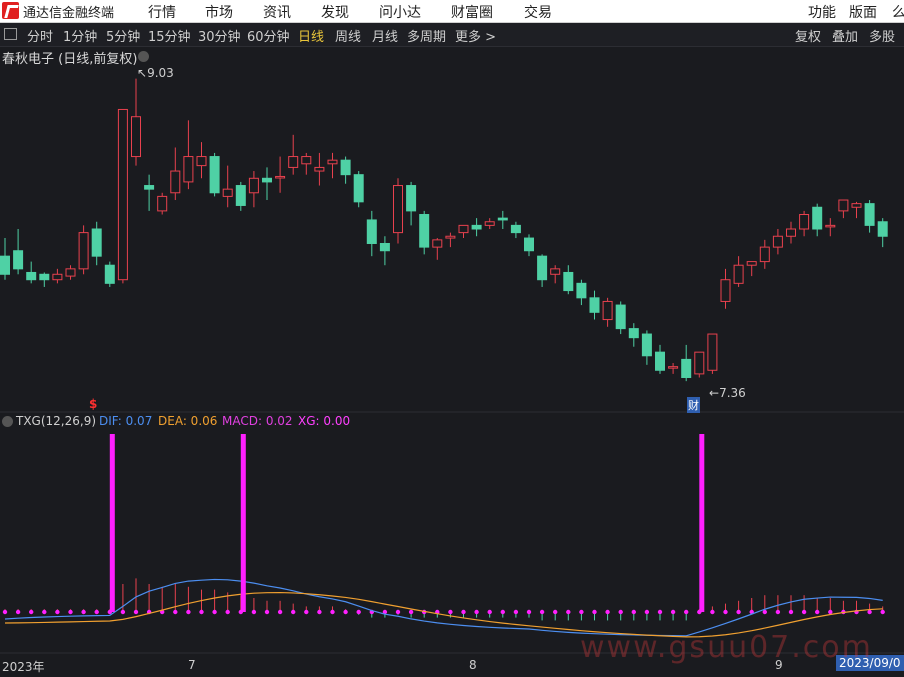 This screenshot has width=904, height=677. I want to click on xaxis-month-8: 8, so click(473, 665).